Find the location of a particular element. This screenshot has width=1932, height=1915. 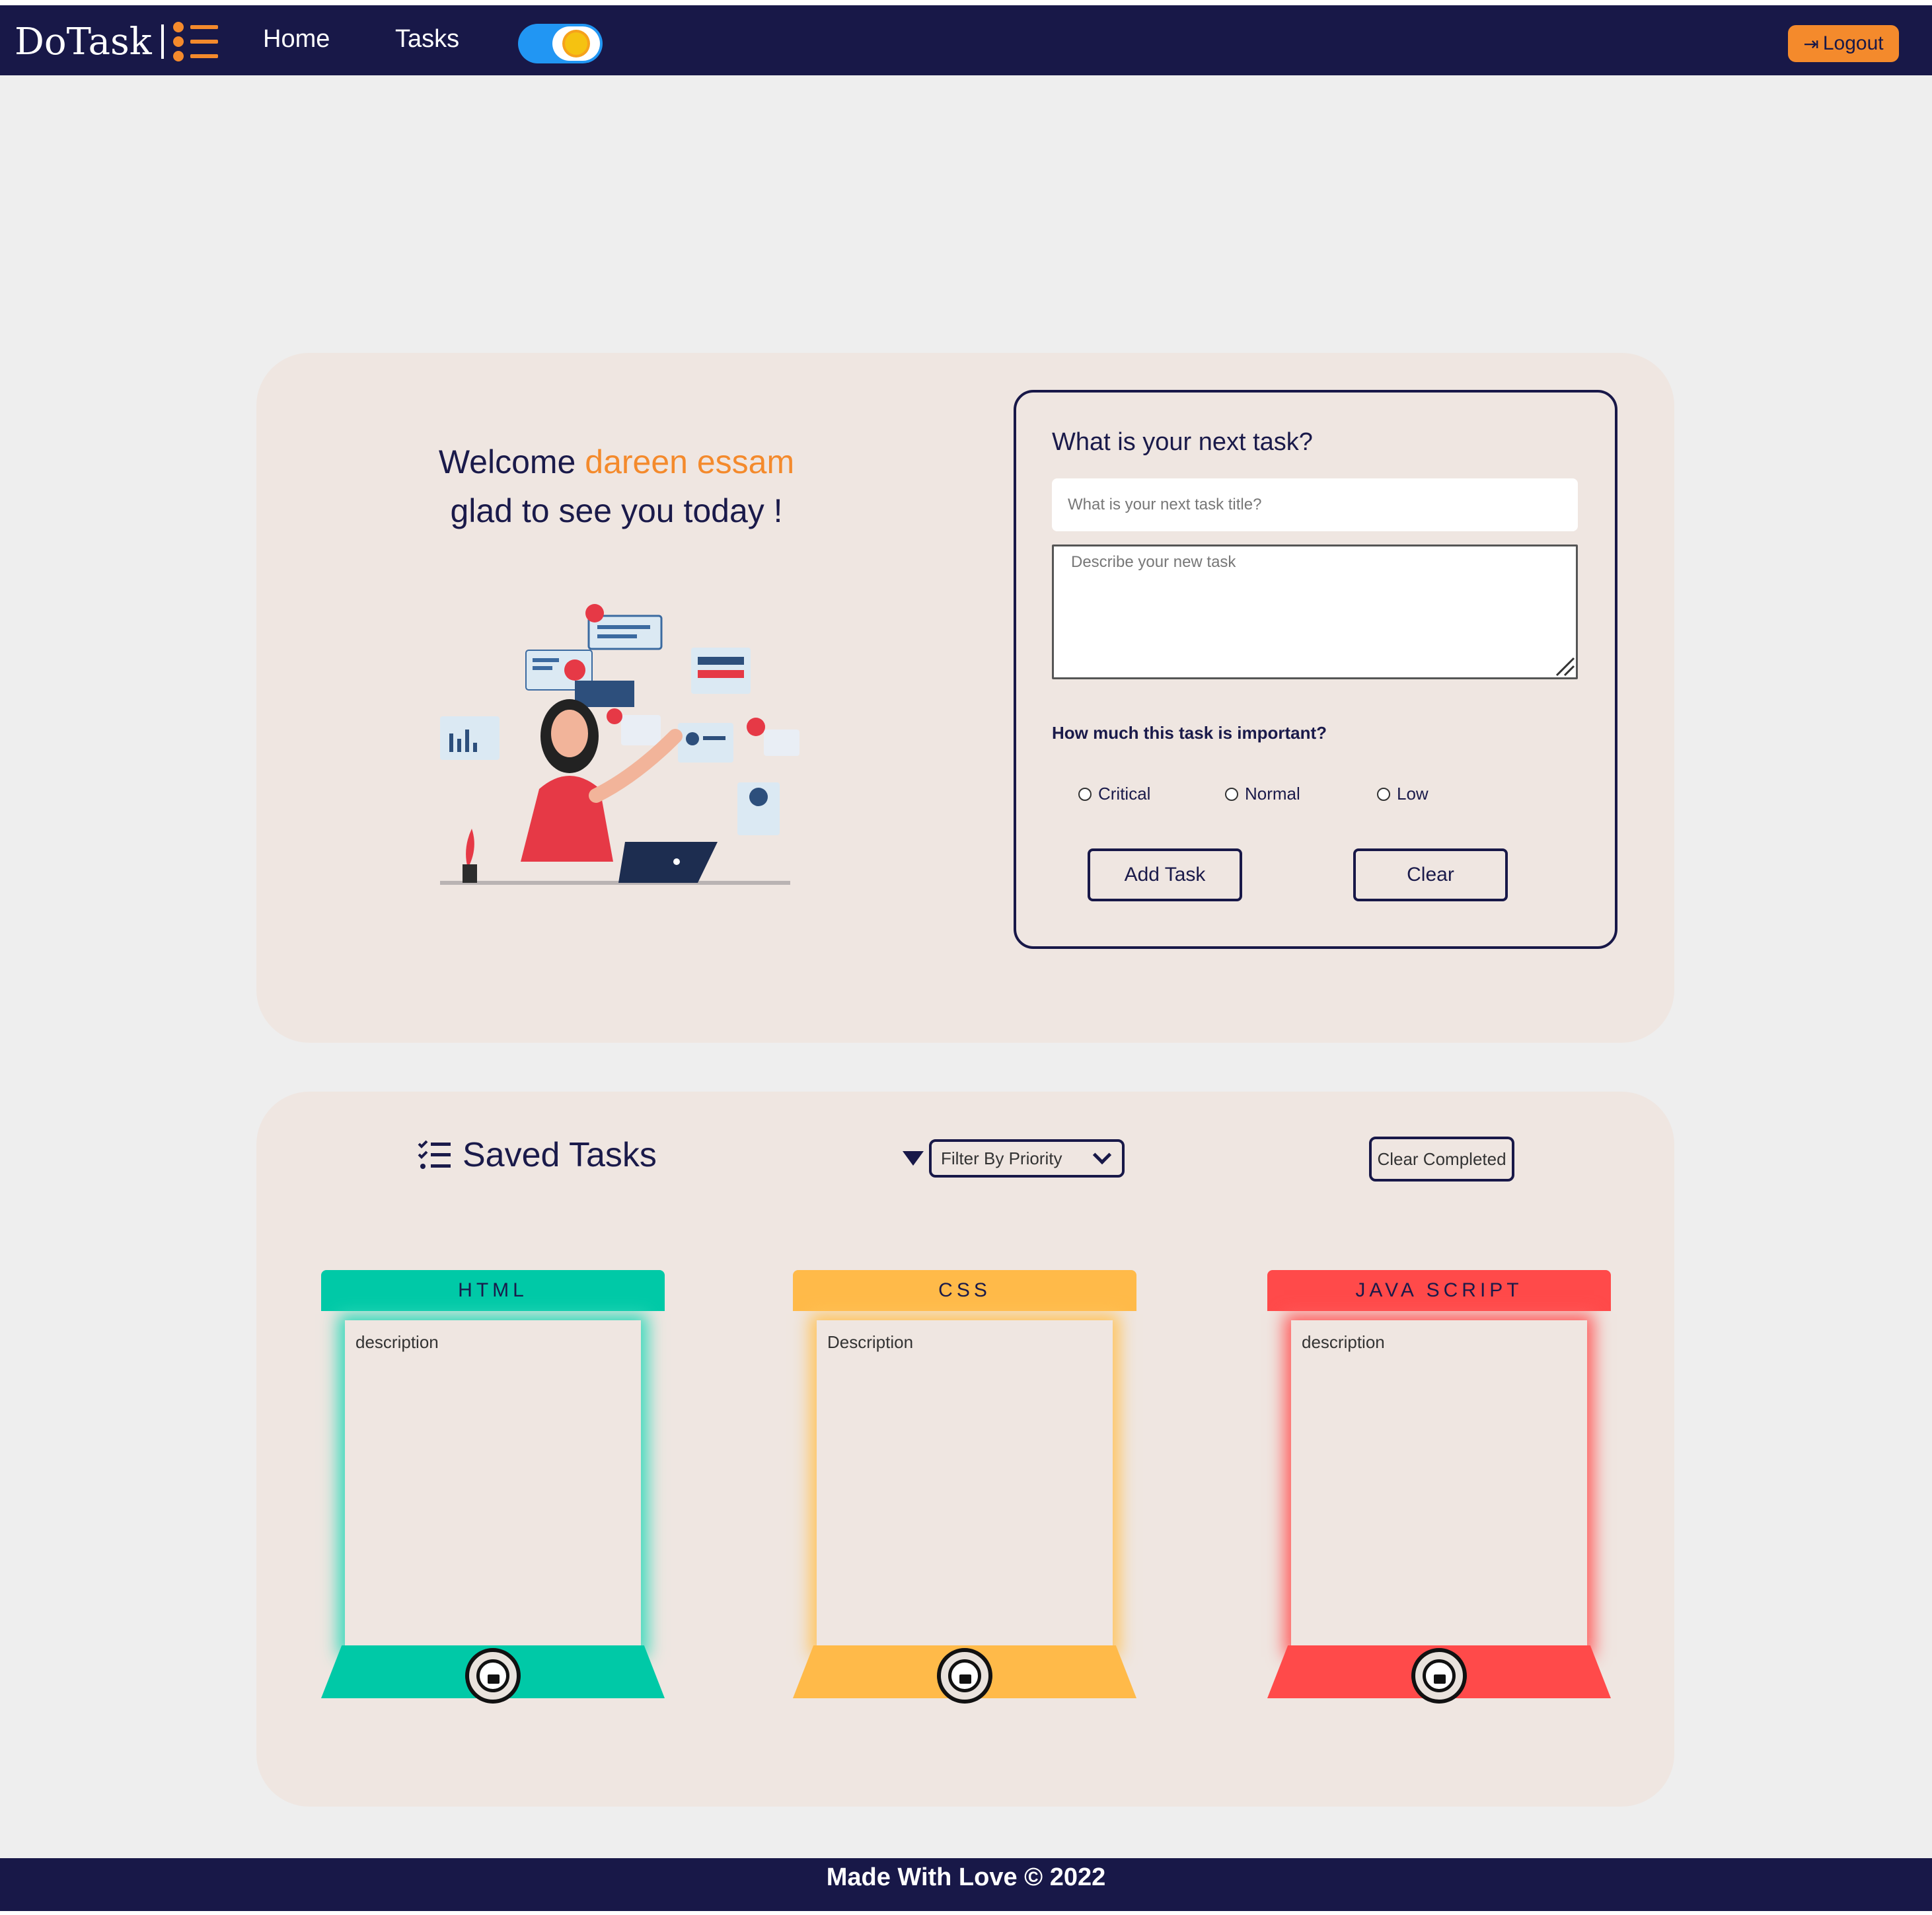

logout-button: ⇥ Logout is located at coordinates (1843, 43).